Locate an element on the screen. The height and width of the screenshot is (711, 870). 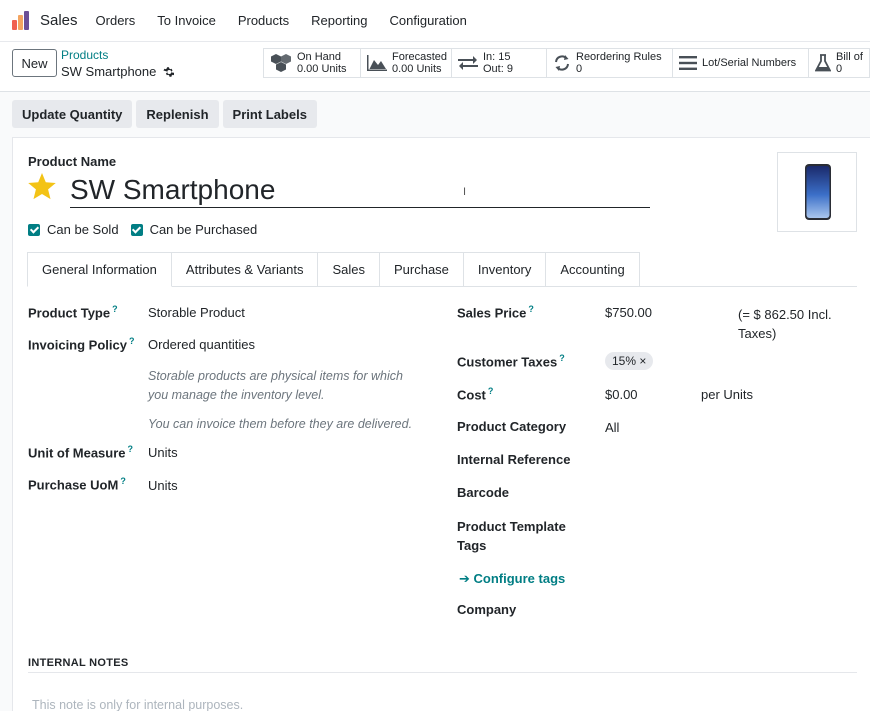
action-buttons: Update Quantity Replenish Print Labels is located at coordinates (164, 114).